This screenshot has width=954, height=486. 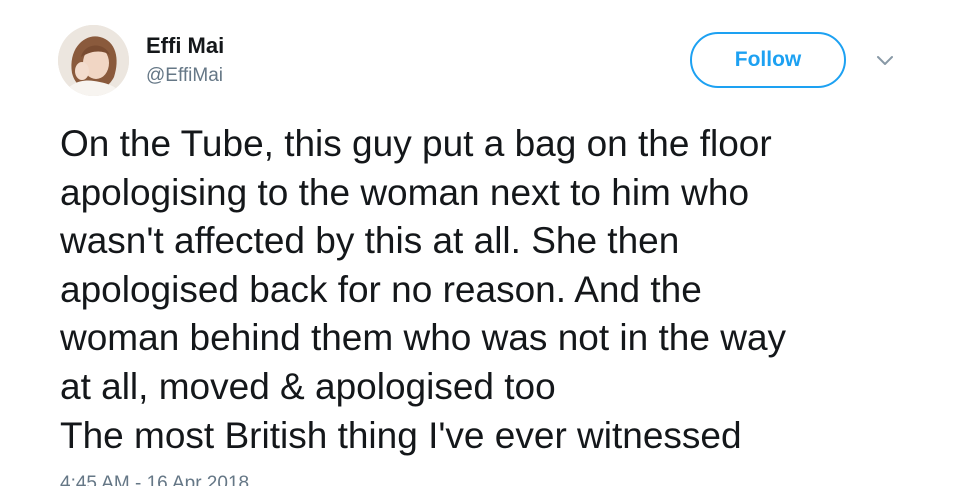 I want to click on user-handle: @EffiMai, so click(x=184, y=76).